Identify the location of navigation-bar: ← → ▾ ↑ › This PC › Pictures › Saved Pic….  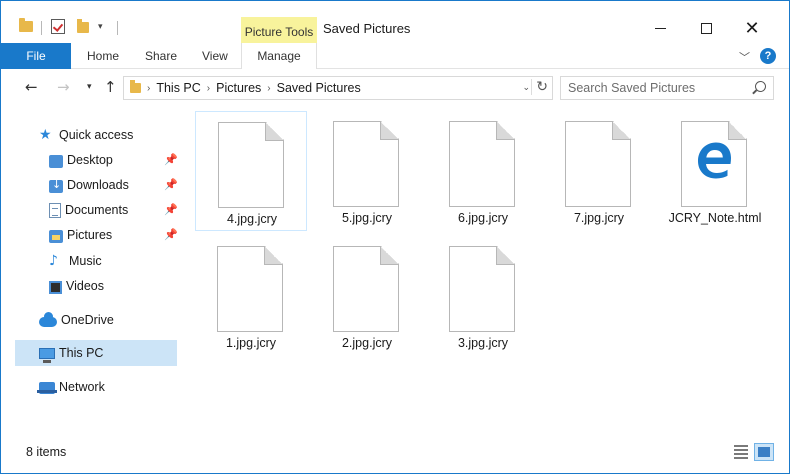
(395, 88).